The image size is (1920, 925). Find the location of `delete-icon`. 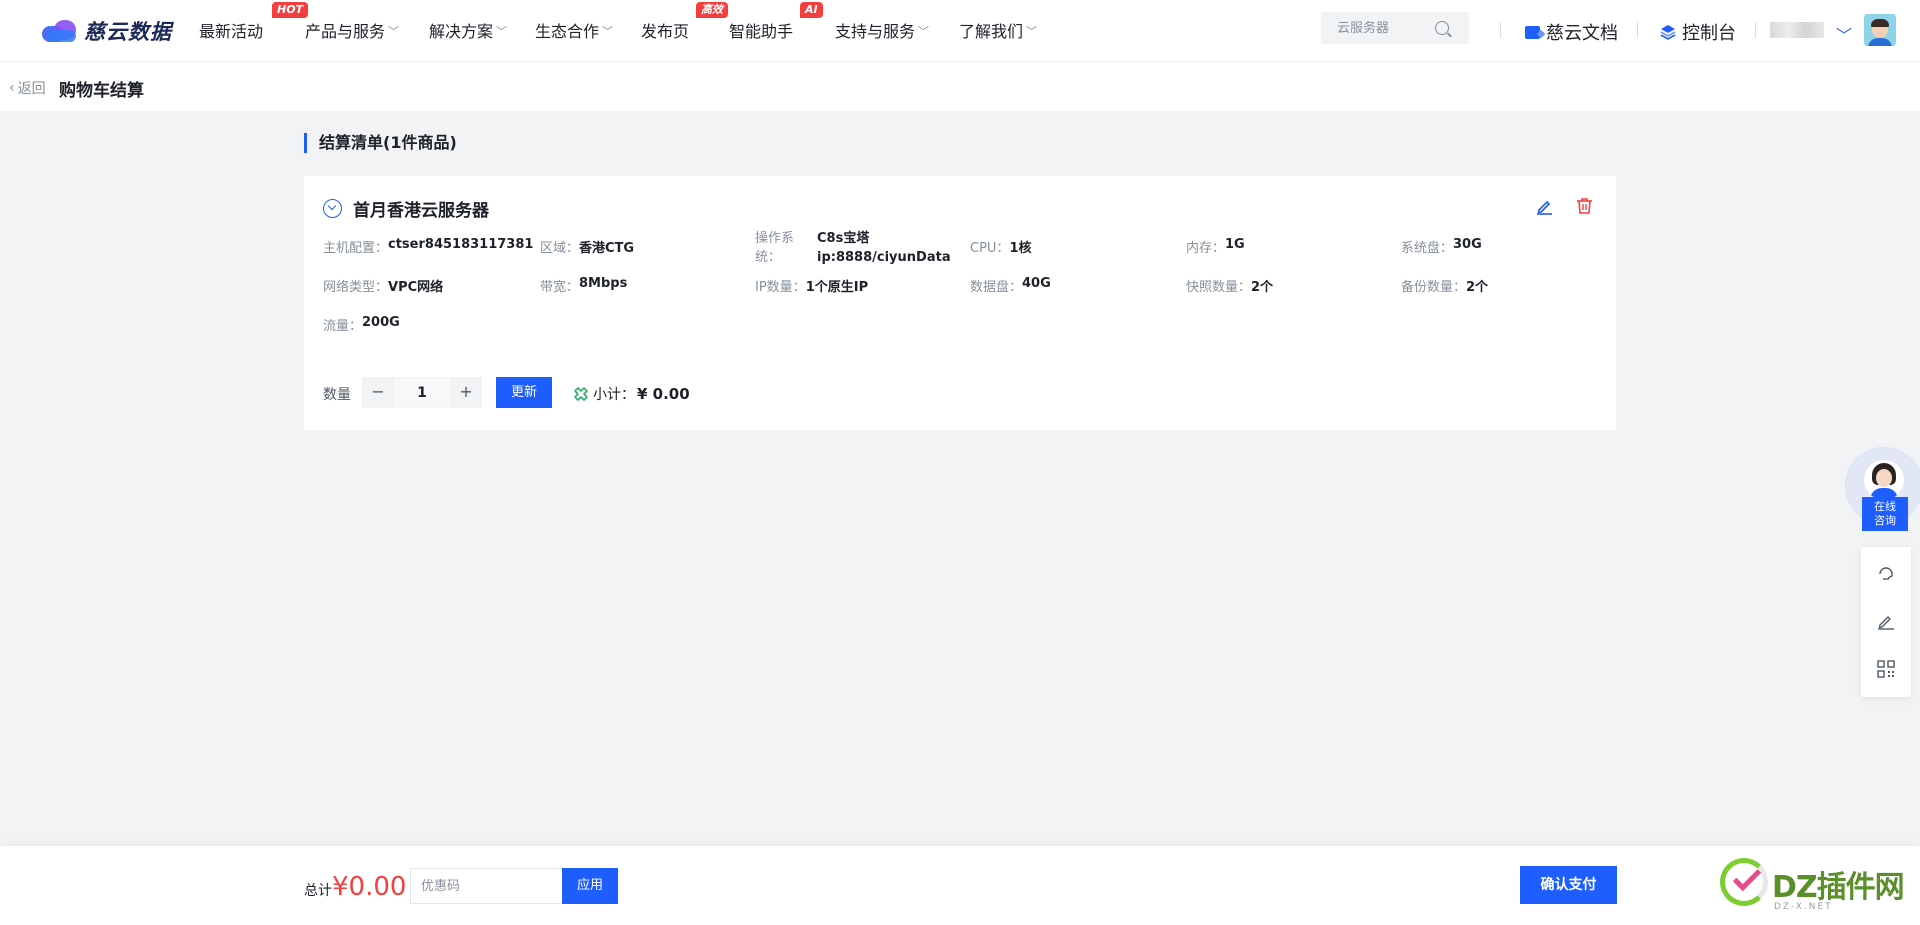

delete-icon is located at coordinates (1584, 206).